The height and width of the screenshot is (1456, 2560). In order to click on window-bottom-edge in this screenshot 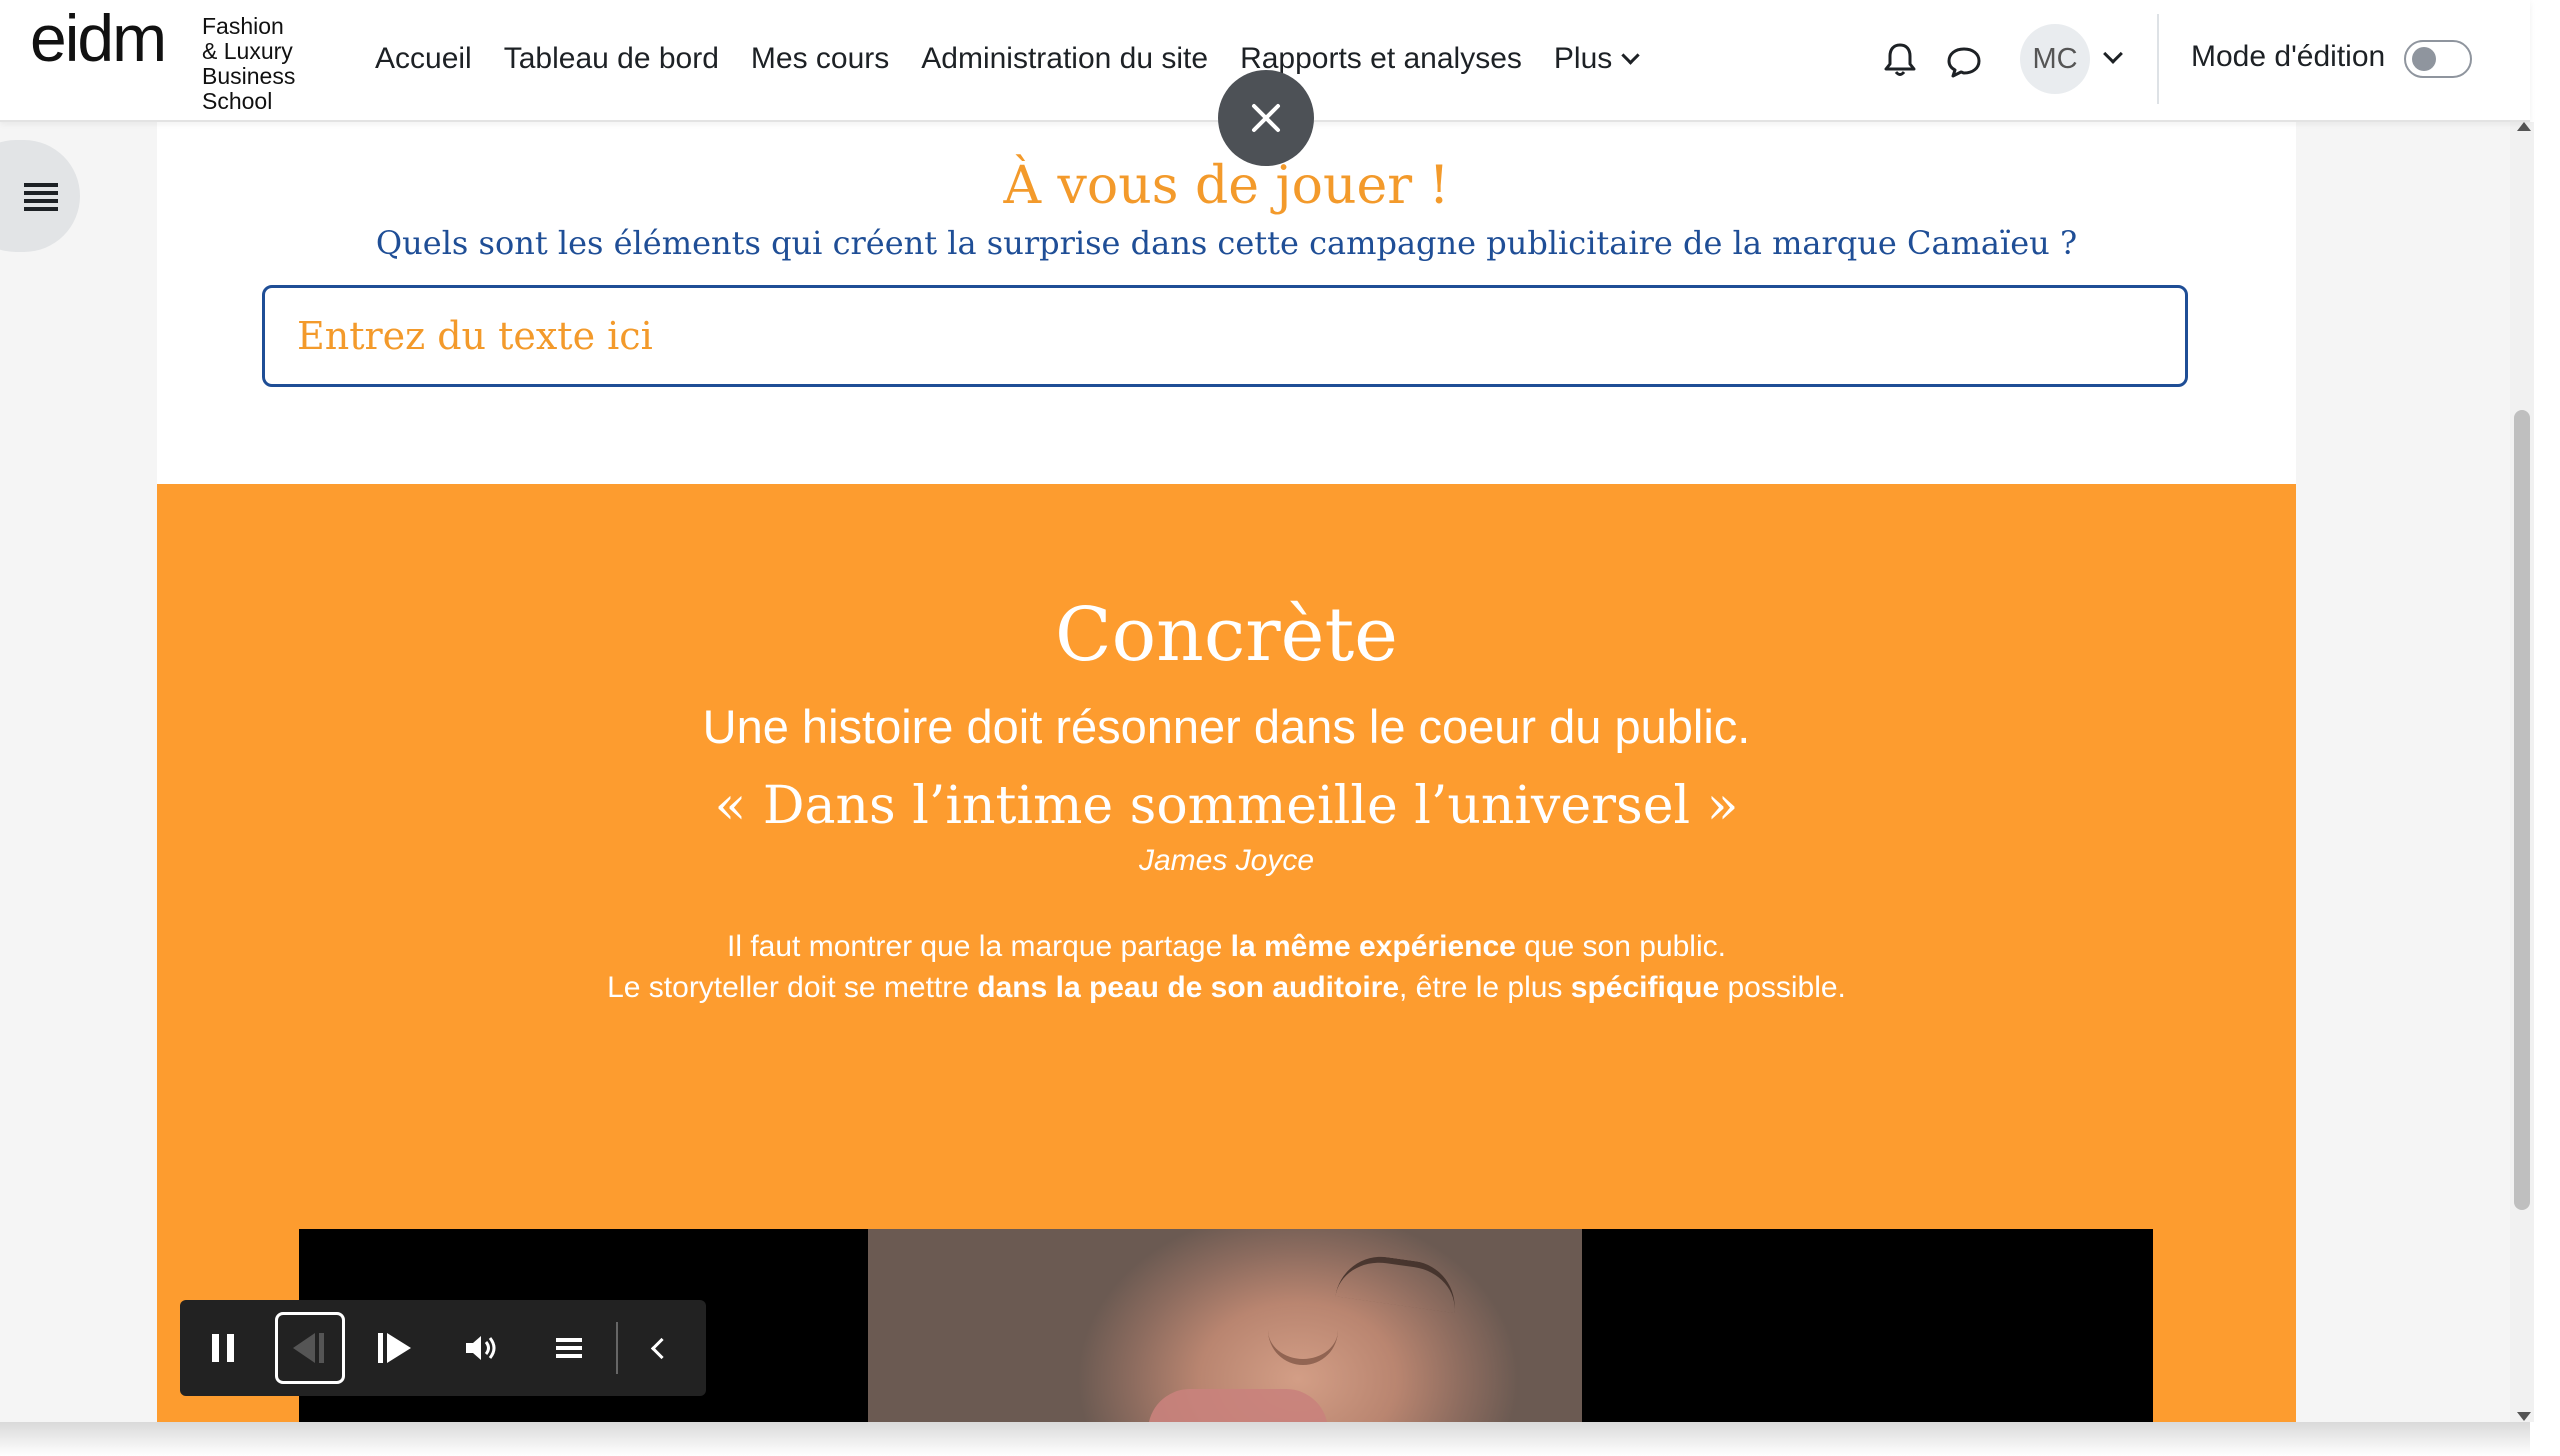, I will do `click(1265, 1439)`.